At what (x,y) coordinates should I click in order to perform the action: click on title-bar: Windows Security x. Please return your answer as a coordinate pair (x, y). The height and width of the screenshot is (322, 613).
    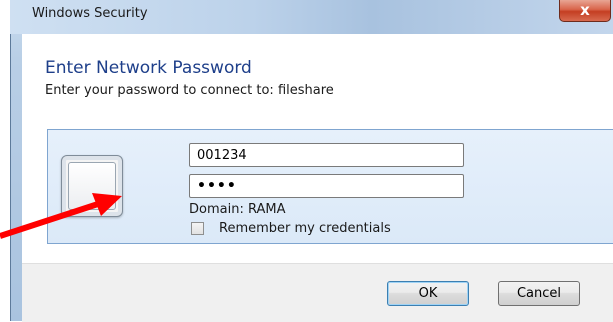
    Looking at the image, I should click on (311, 17).